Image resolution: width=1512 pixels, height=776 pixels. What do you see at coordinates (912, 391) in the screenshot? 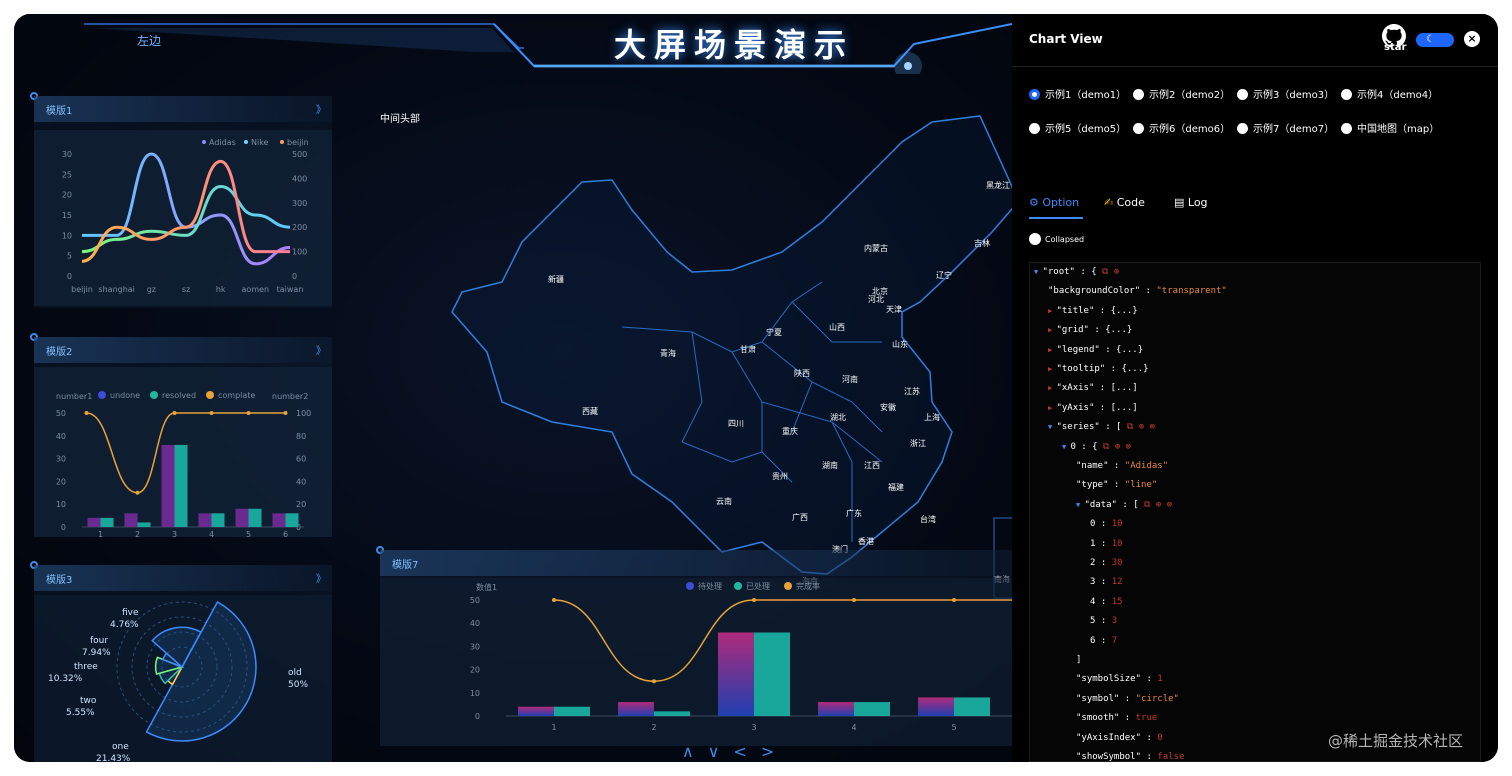
I see `province-label: 江苏` at bounding box center [912, 391].